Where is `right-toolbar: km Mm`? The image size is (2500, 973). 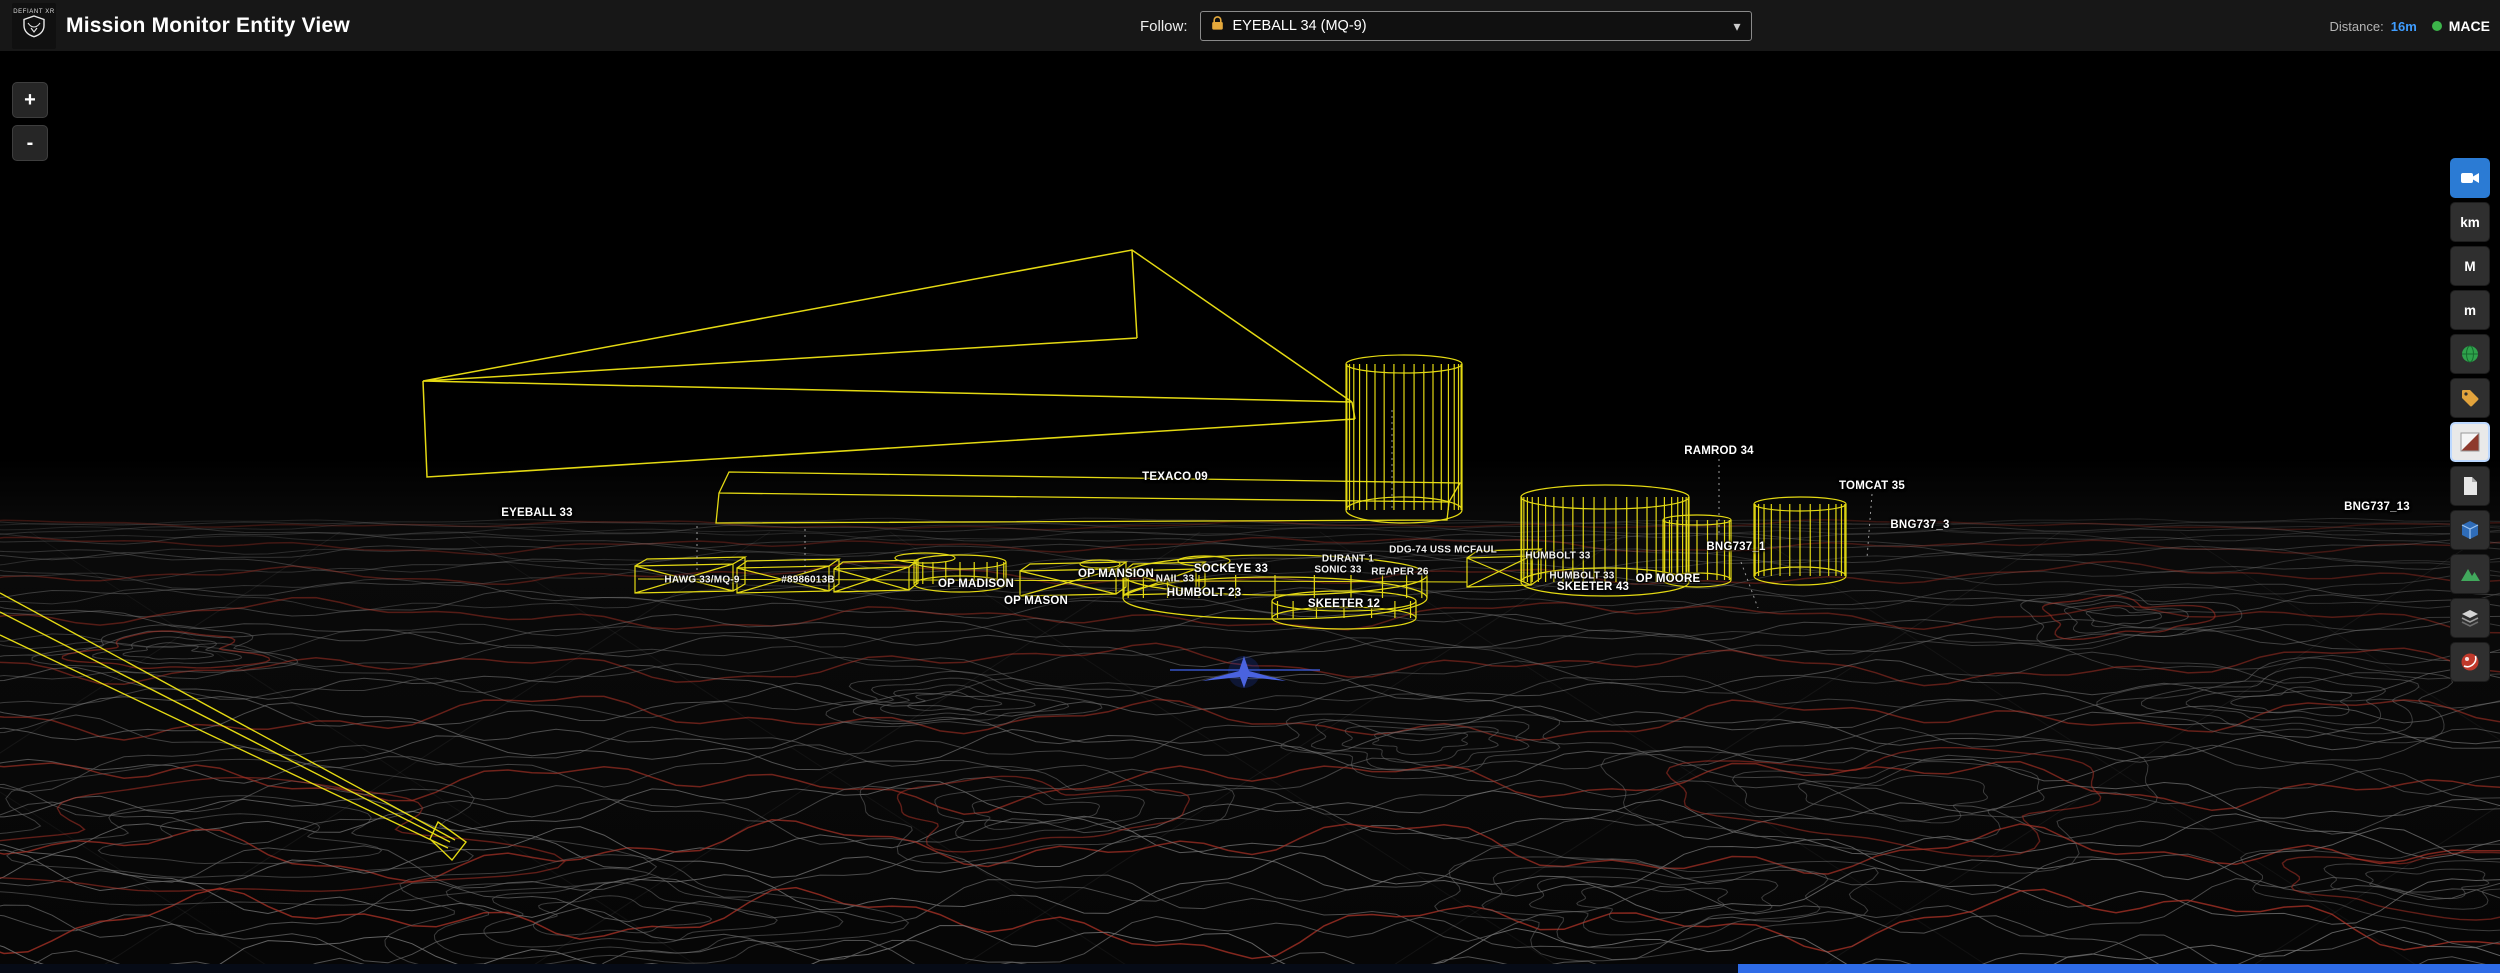
right-toolbar: km Mm is located at coordinates (2470, 420).